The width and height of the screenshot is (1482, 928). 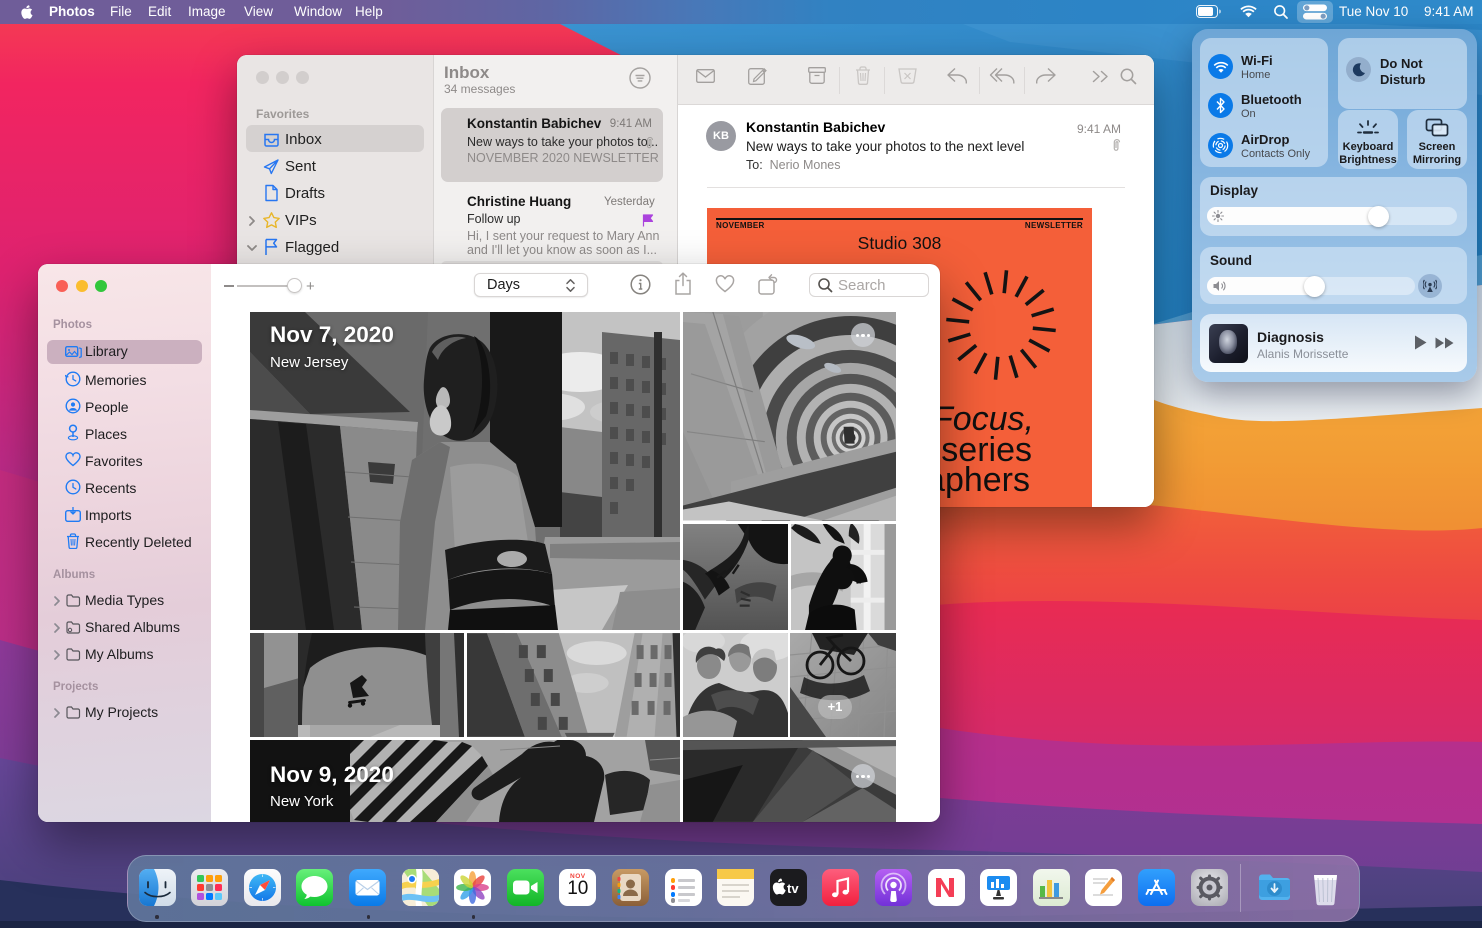 I want to click on svg-text: tv, so click(x=793, y=888).